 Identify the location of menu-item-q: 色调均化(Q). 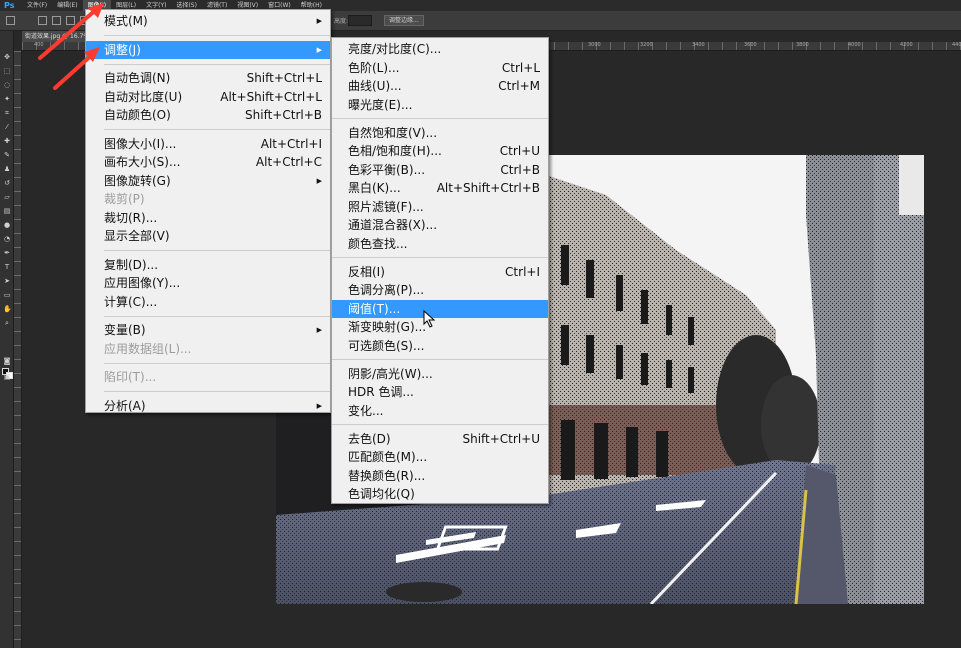
(440, 494).